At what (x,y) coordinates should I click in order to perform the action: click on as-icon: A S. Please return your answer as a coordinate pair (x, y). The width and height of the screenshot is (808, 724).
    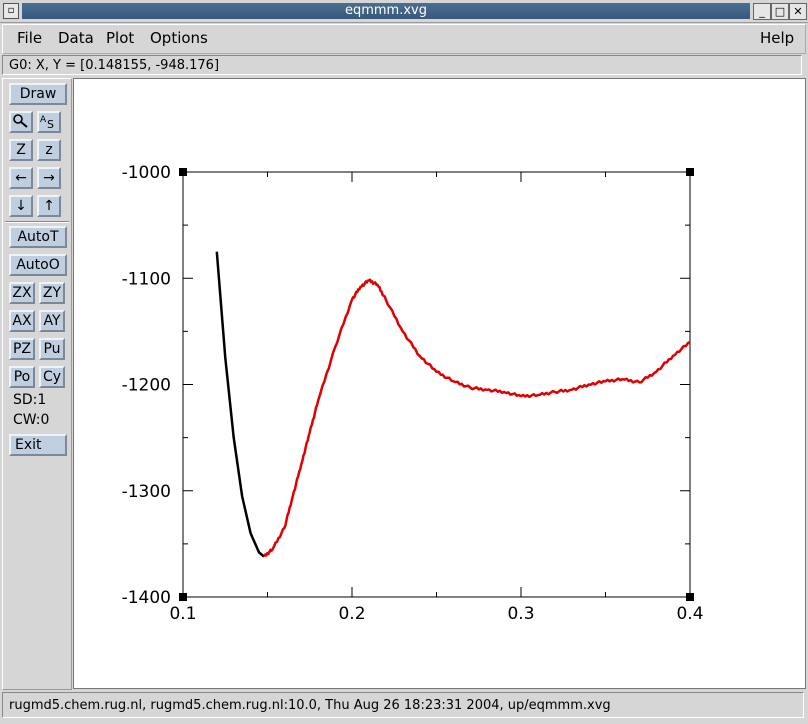
    Looking at the image, I should click on (47, 123).